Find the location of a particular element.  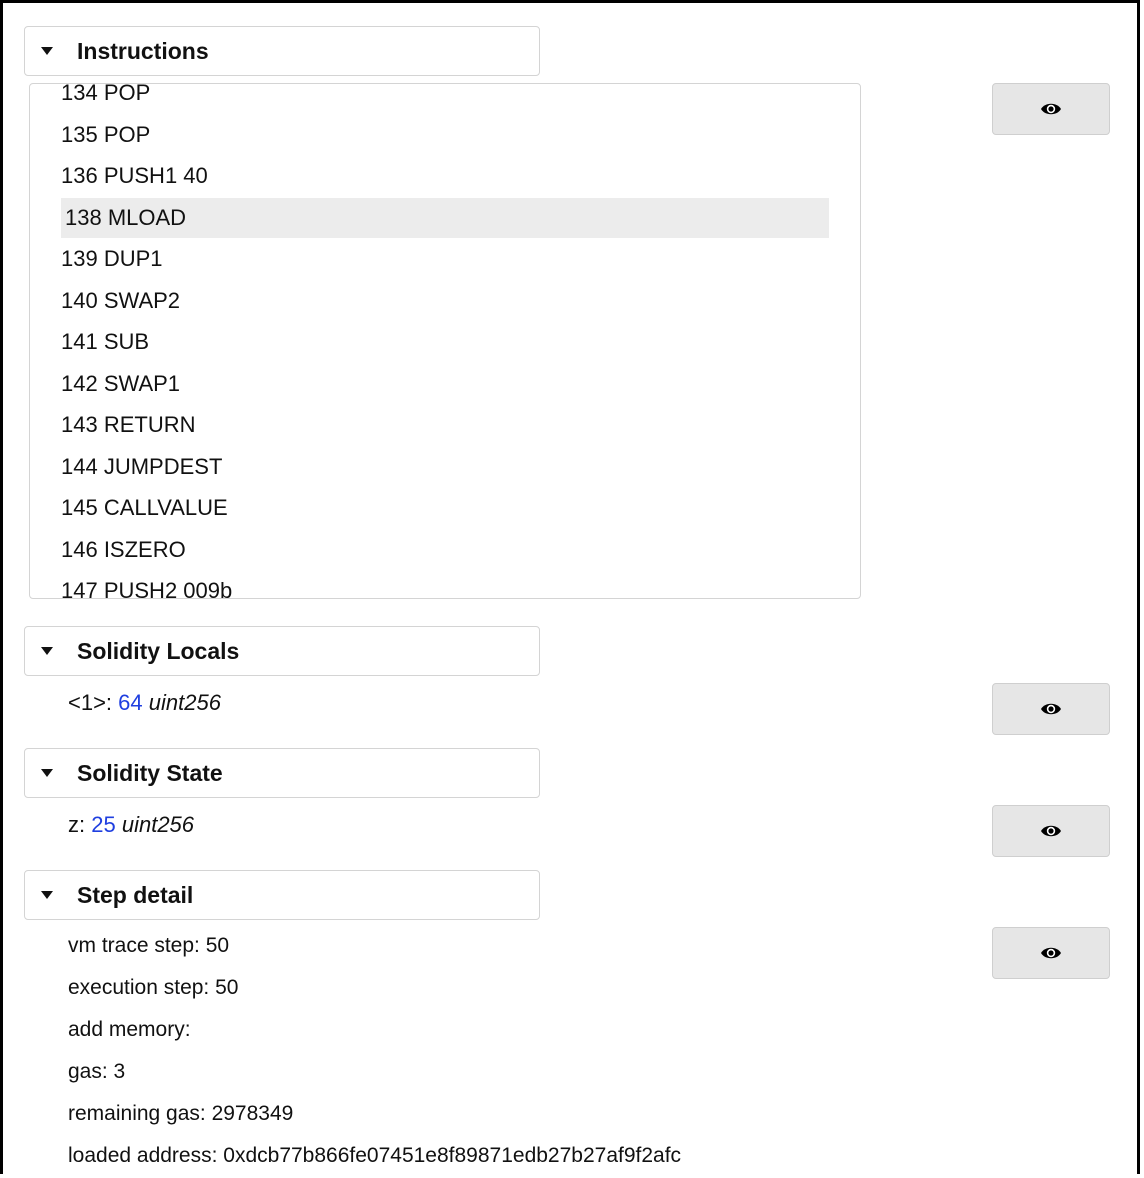

detail-gas: gas: 3 is located at coordinates (97, 1071).